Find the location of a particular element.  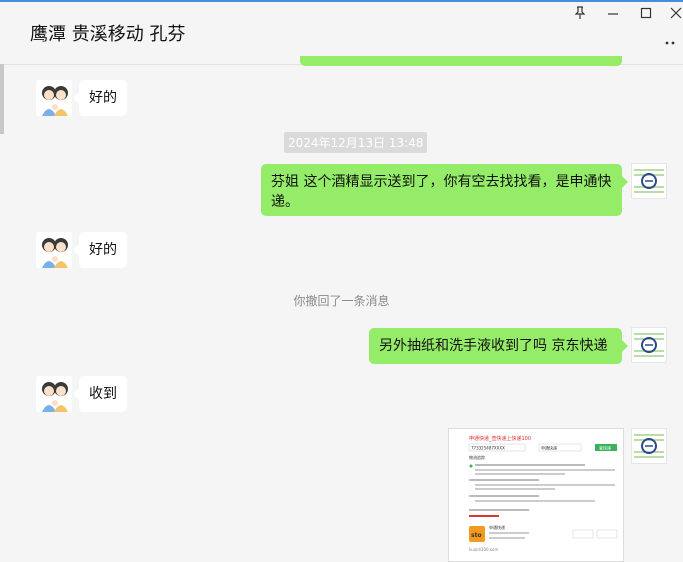

close-icon is located at coordinates (676, 14).